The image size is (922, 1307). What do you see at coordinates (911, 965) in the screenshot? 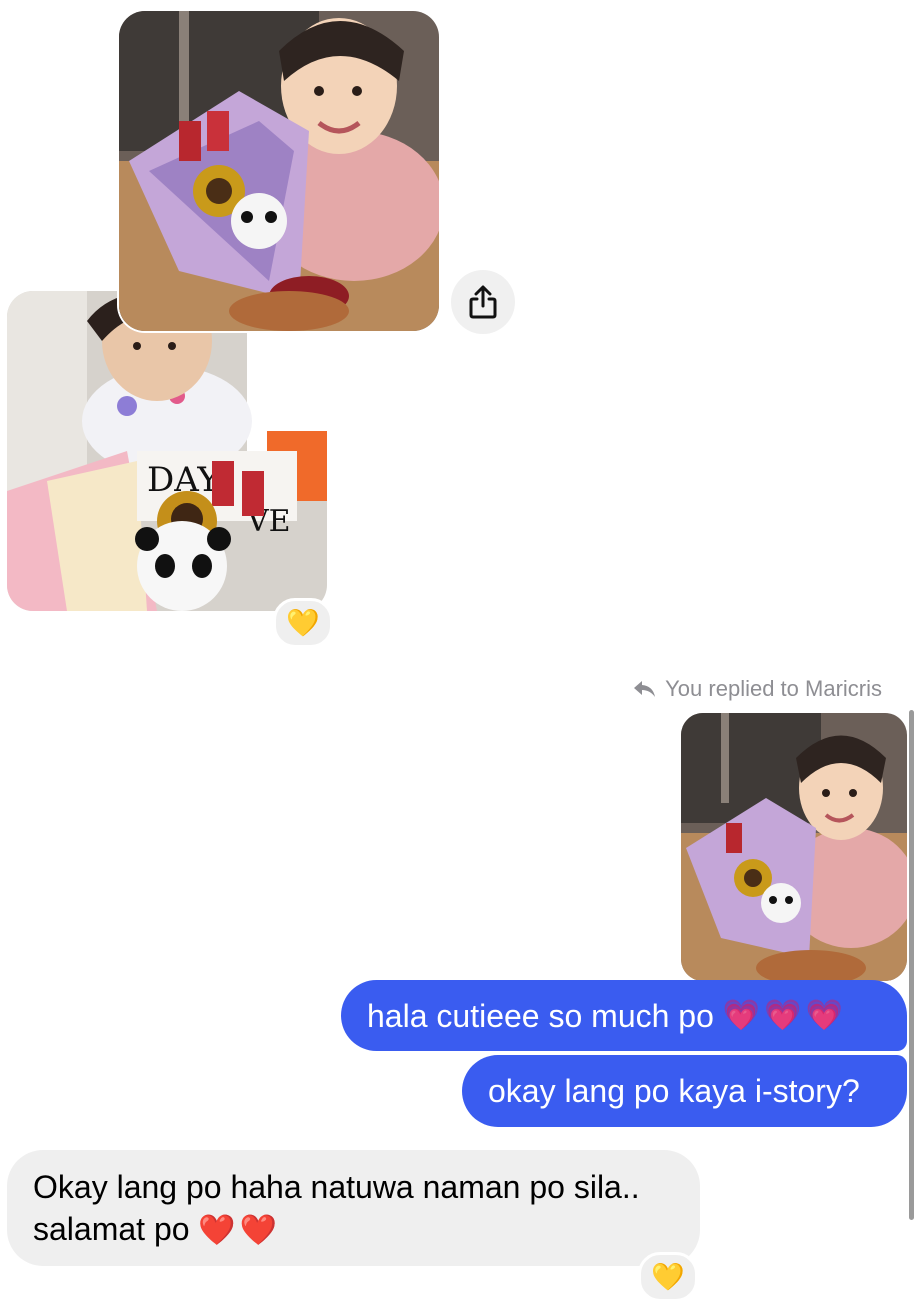
I see `scrollbar` at bounding box center [911, 965].